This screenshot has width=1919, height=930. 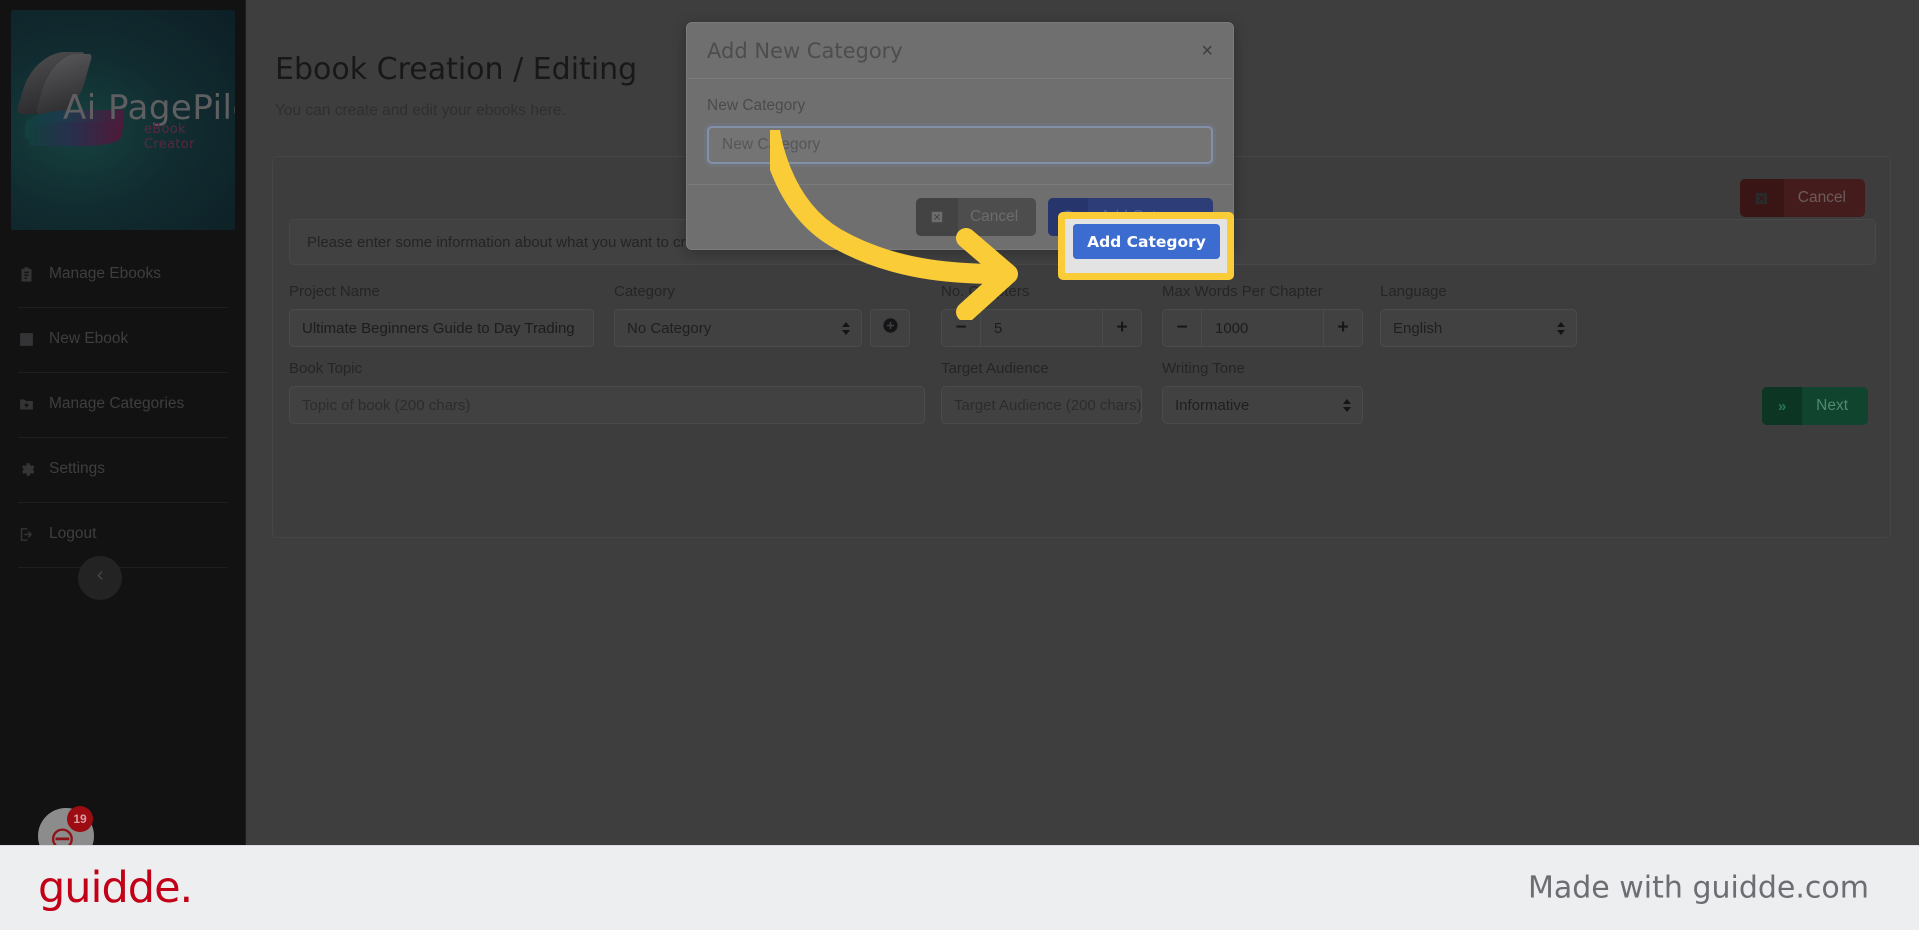 I want to click on book-topic-label: Book Topic, so click(x=326, y=368).